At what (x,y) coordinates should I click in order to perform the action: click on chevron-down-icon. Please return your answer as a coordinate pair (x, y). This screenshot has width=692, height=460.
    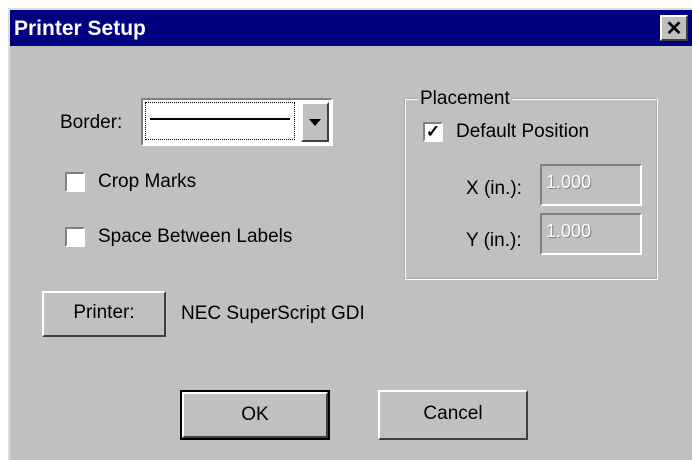
    Looking at the image, I should click on (315, 122).